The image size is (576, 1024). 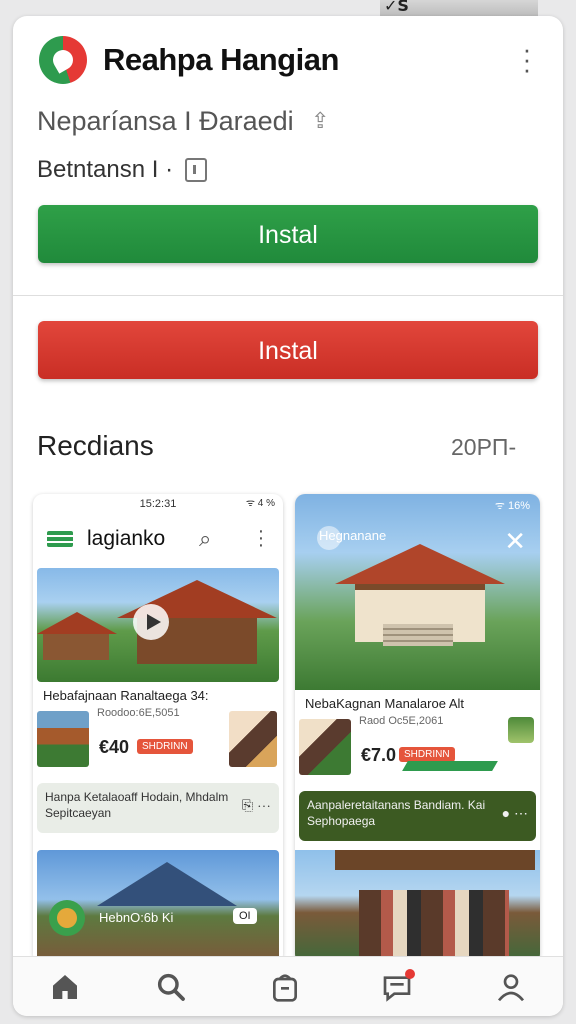 I want to click on status-icons: ᯤ 16%, so click(x=512, y=506).